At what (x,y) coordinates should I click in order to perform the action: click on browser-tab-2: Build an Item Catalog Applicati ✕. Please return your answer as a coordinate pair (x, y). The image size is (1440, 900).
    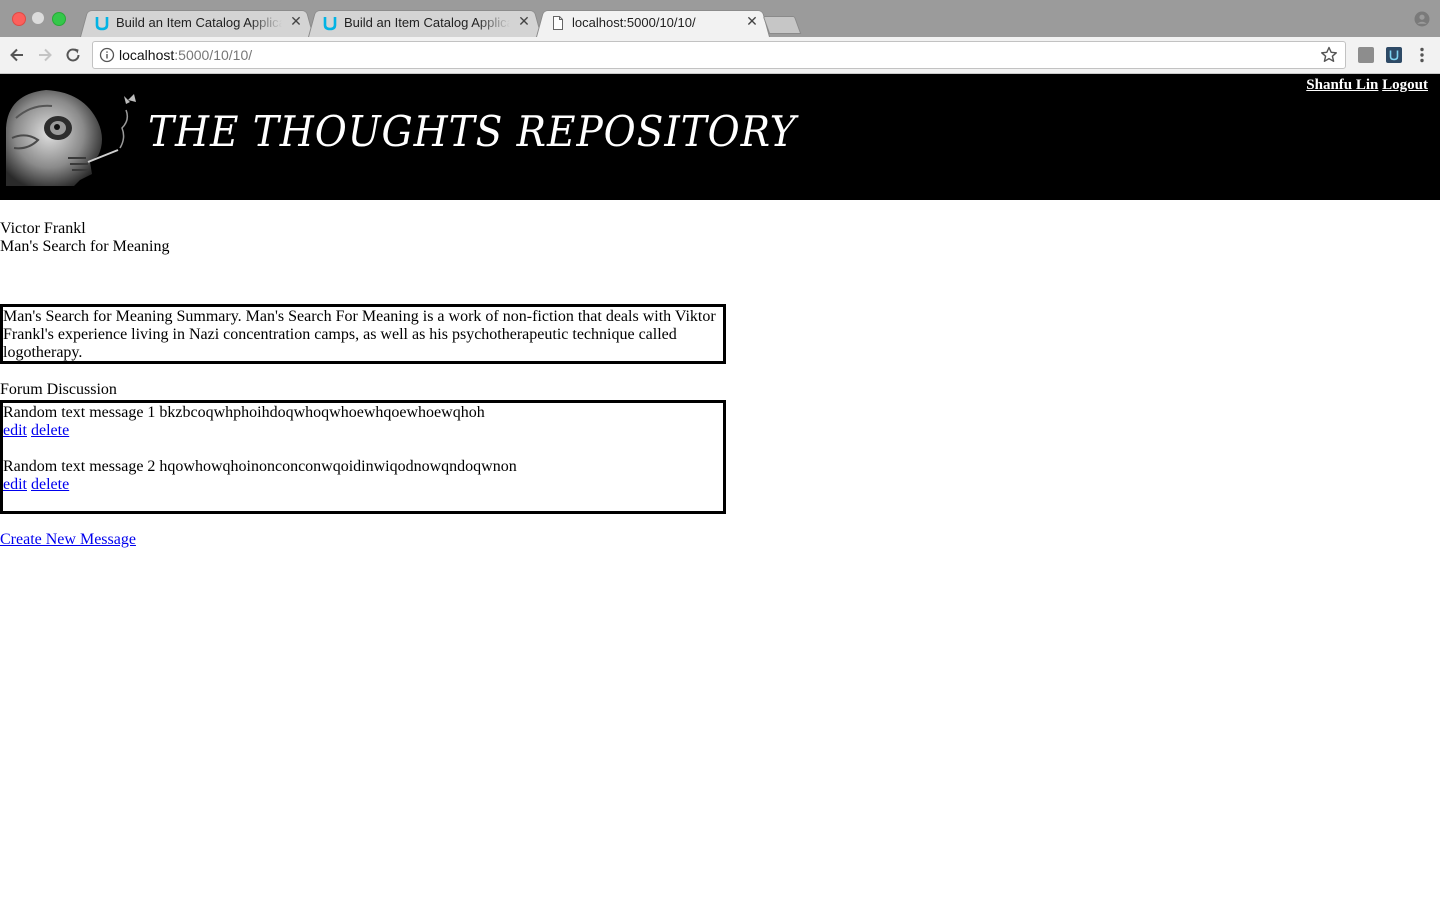
    Looking at the image, I should click on (425, 22).